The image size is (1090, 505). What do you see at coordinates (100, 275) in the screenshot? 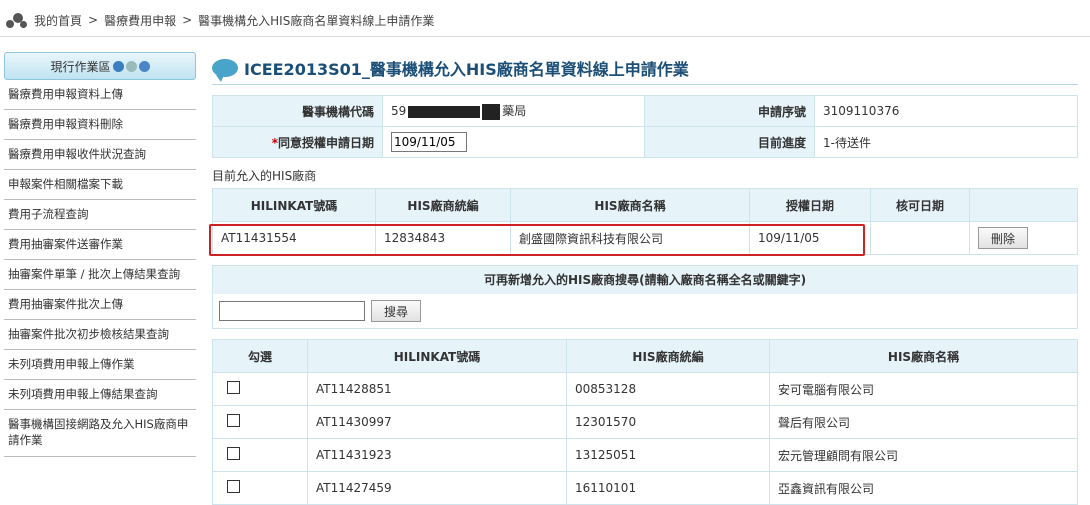
I see `sidebar-item-upload-result: 抽審案件單筆 / 批次上傳結果查詢` at bounding box center [100, 275].